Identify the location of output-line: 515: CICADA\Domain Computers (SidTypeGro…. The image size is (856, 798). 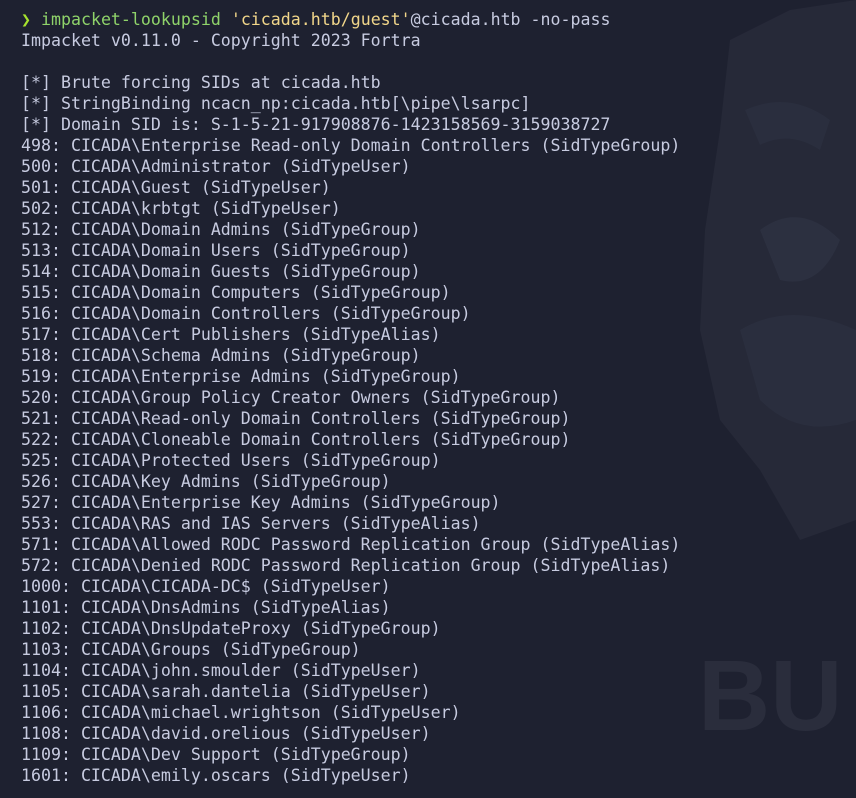
(236, 292).